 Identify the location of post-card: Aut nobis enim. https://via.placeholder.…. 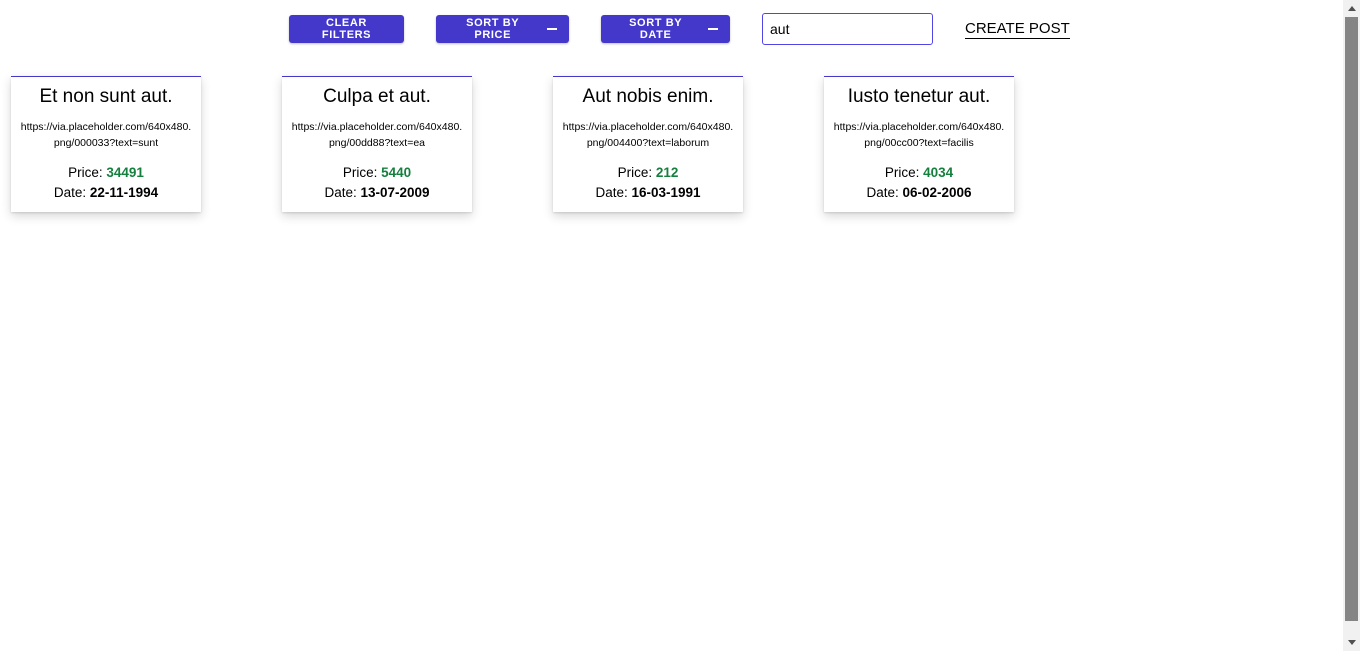
(648, 144).